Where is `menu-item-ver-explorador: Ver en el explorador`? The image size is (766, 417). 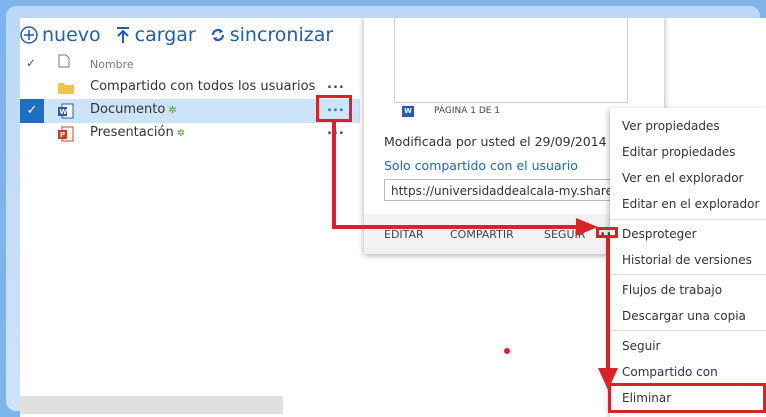 menu-item-ver-explorador: Ver en el explorador is located at coordinates (683, 178).